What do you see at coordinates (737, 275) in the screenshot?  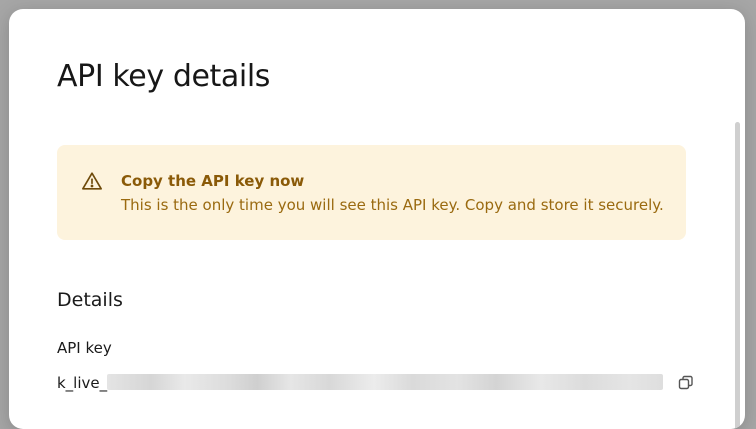 I see `dialog-scrollbar` at bounding box center [737, 275].